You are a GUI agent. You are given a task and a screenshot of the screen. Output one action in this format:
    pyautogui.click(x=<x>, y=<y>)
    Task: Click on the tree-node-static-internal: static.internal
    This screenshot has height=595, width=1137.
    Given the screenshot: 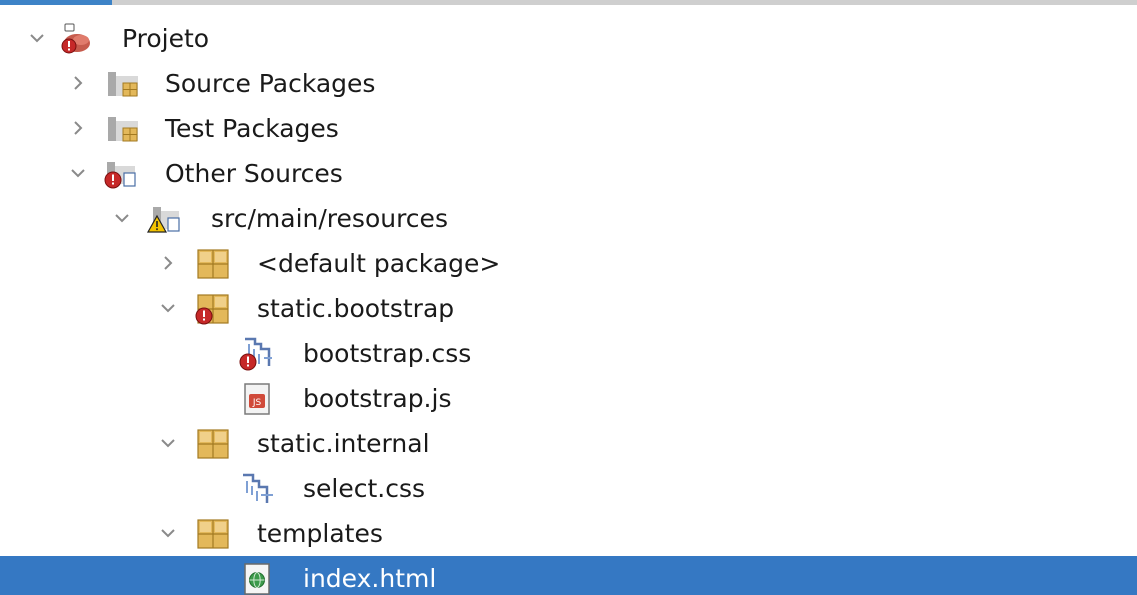 What is the action you would take?
    pyautogui.click(x=568, y=443)
    